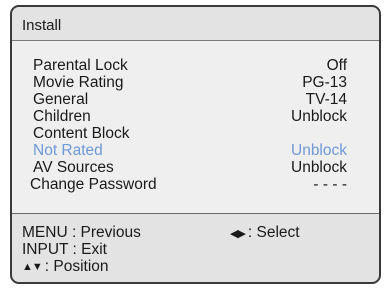 The width and height of the screenshot is (389, 288). What do you see at coordinates (195, 82) in the screenshot?
I see `menu-item-movie-rating: Movie Rating PG-13` at bounding box center [195, 82].